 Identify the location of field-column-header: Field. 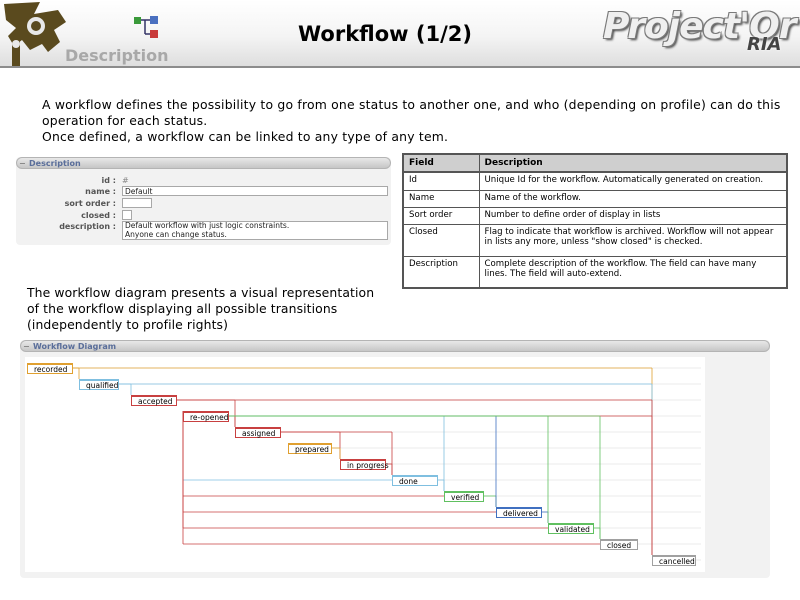
(441, 163).